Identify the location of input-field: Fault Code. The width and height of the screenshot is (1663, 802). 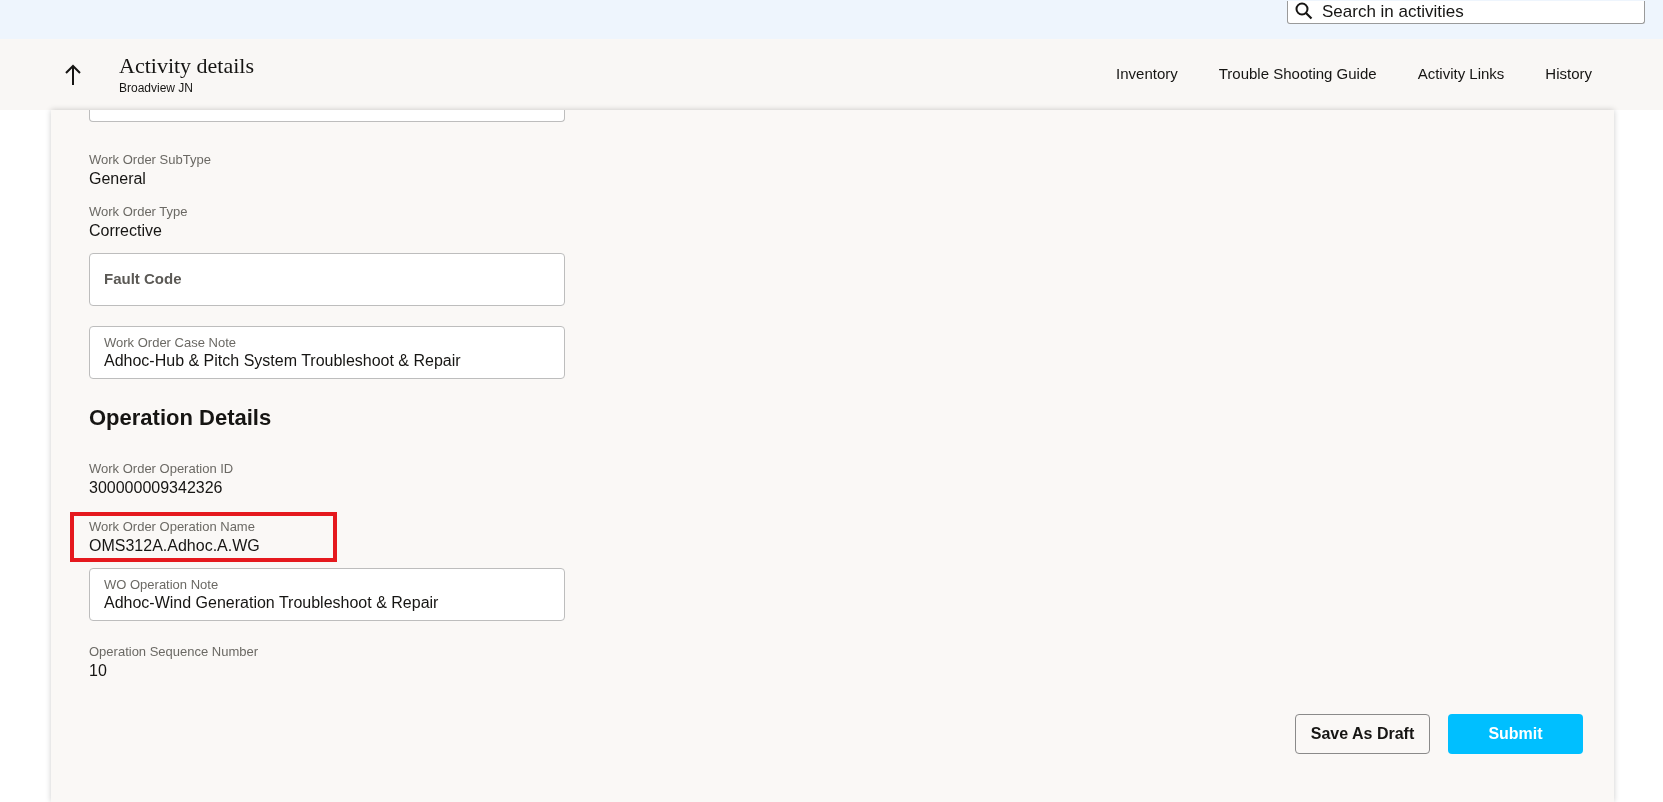
(327, 279).